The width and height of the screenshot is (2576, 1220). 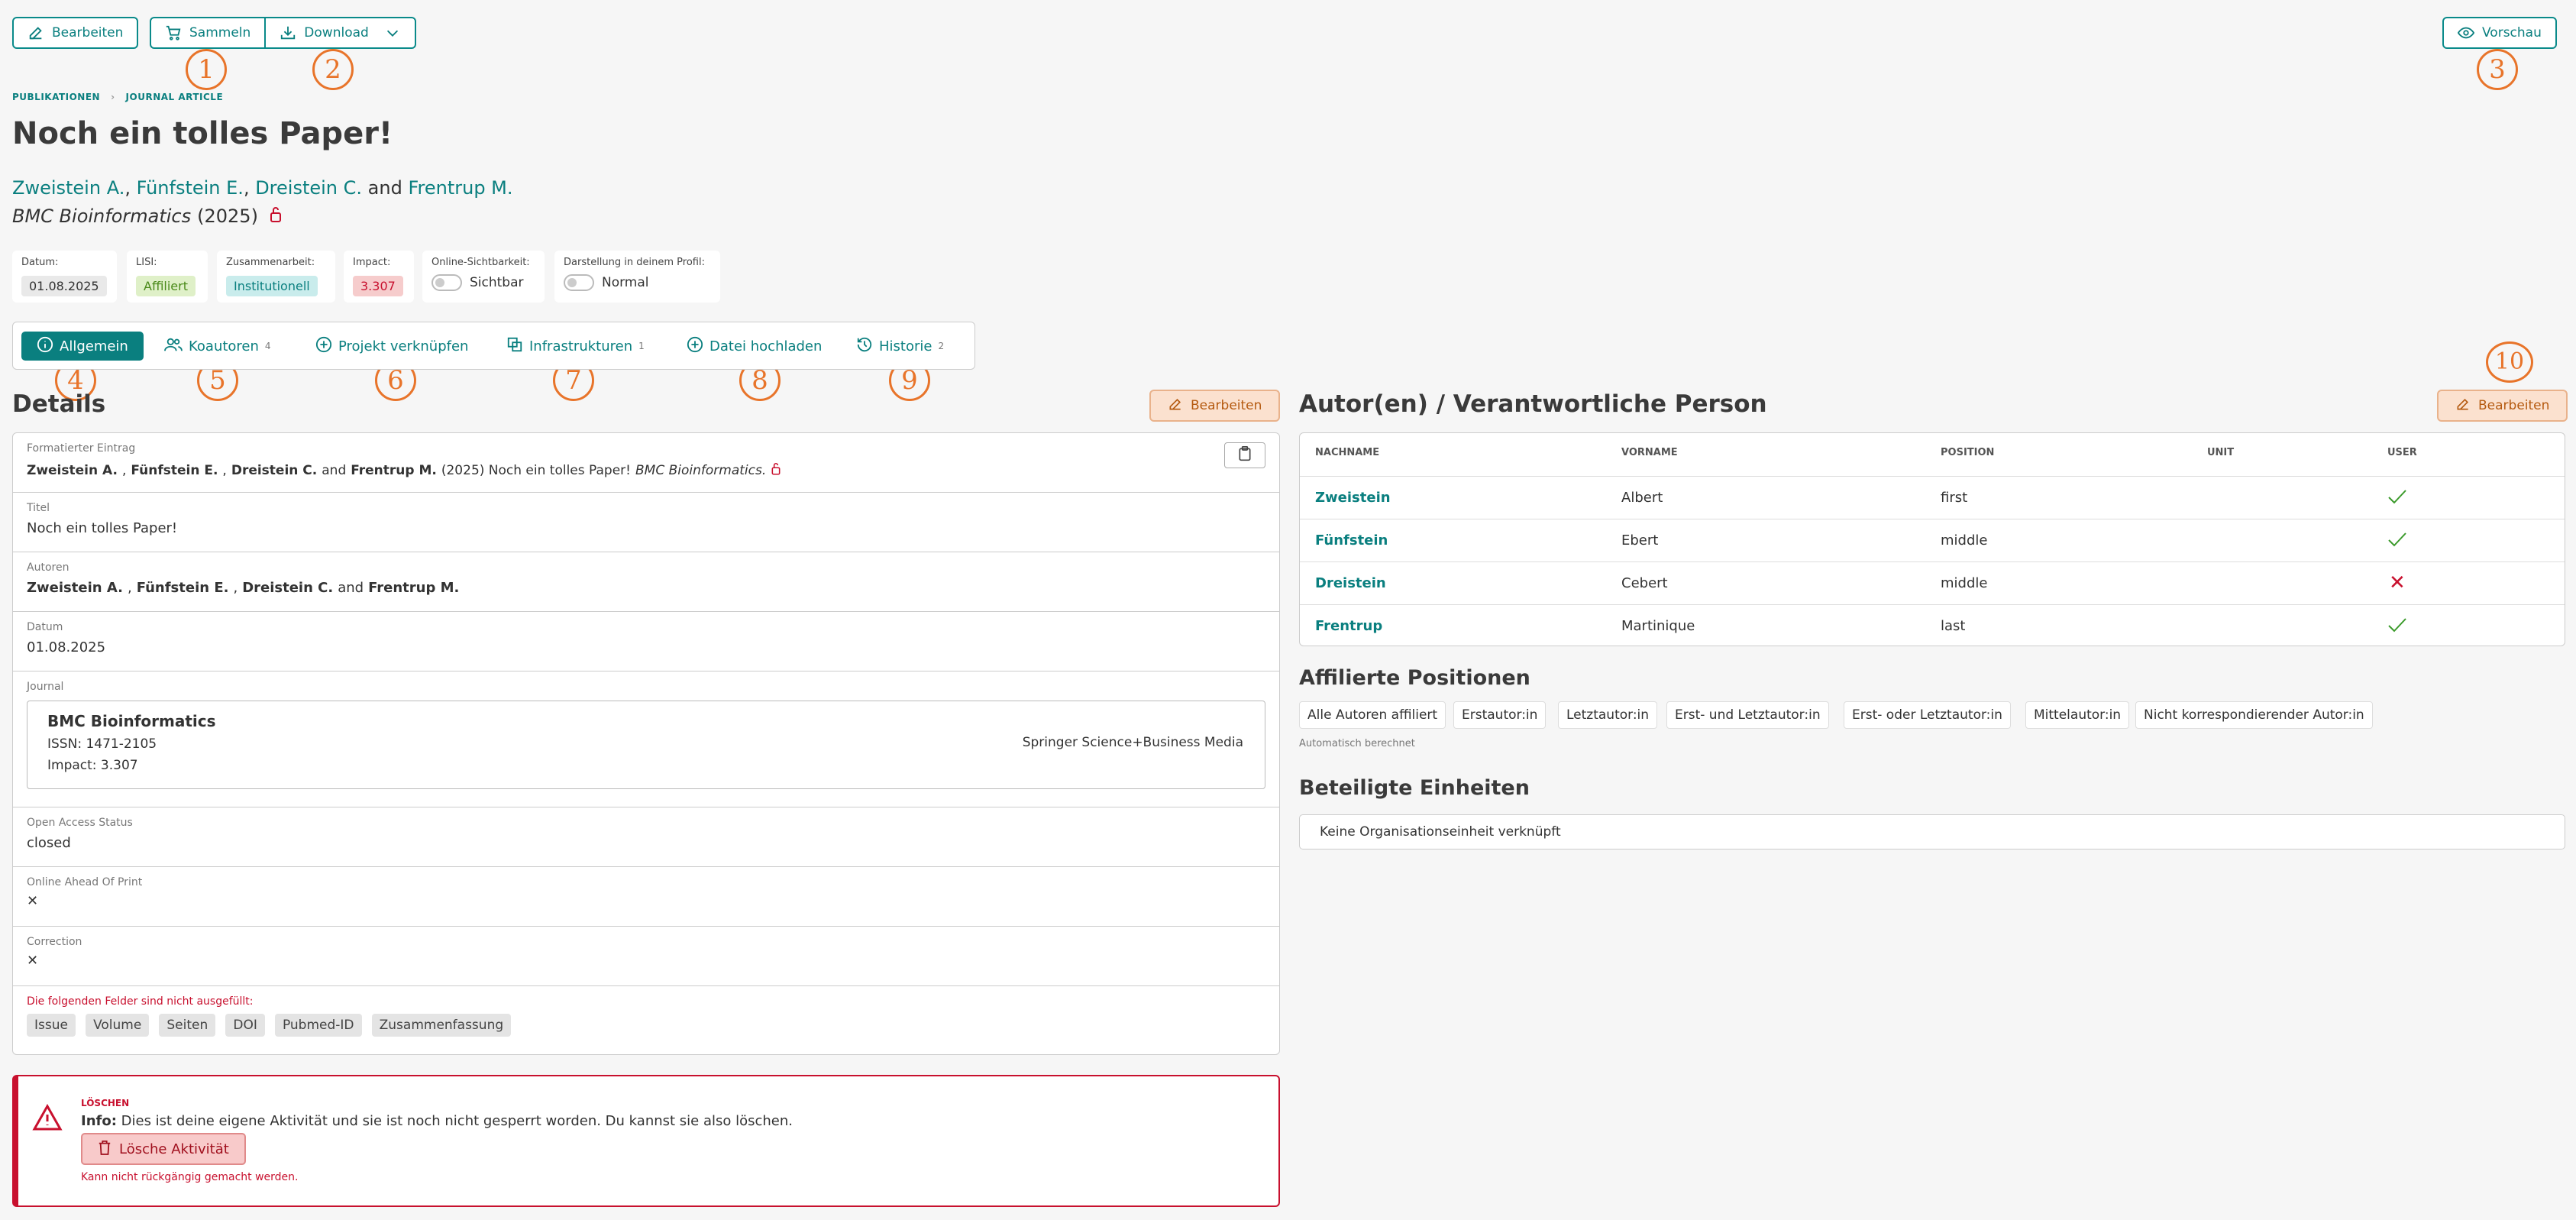 What do you see at coordinates (1649, 452) in the screenshot?
I see `col-firstname: VORNAME` at bounding box center [1649, 452].